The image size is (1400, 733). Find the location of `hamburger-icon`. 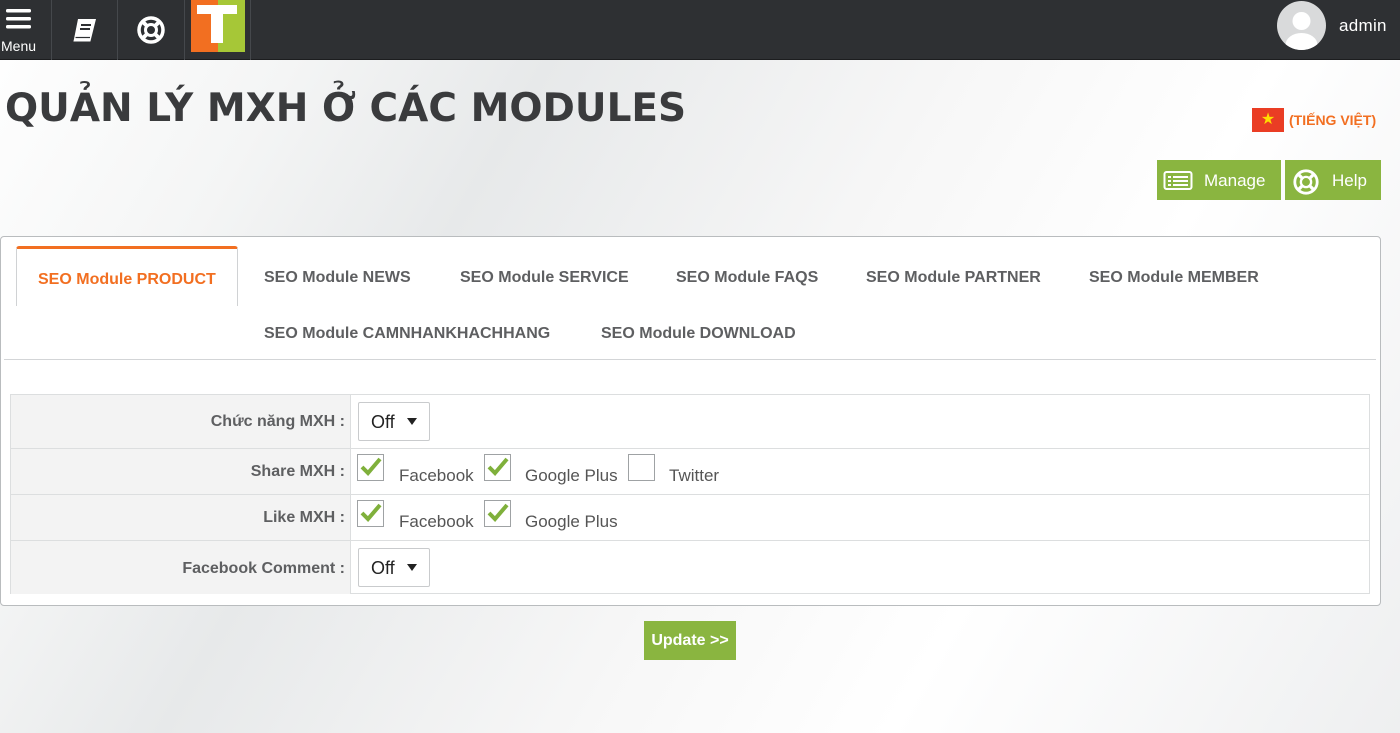

hamburger-icon is located at coordinates (18, 19).